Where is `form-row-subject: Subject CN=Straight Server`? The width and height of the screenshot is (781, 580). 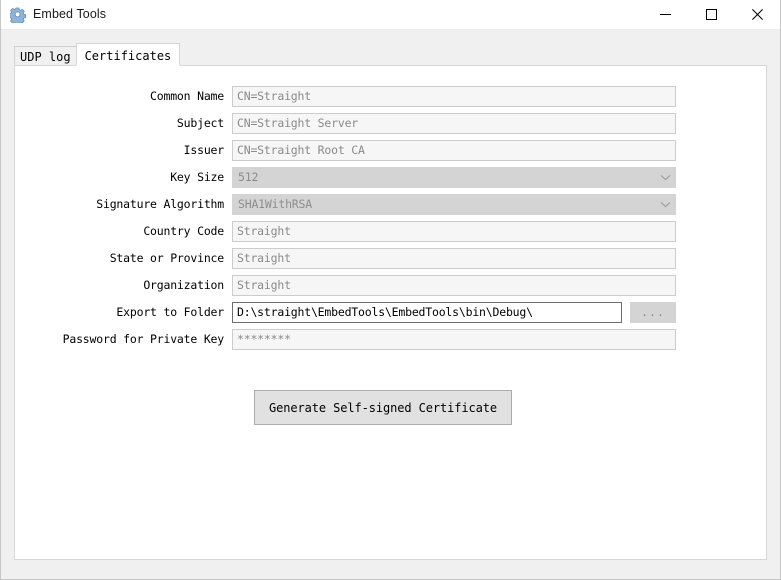
form-row-subject: Subject CN=Straight Server is located at coordinates (390, 123).